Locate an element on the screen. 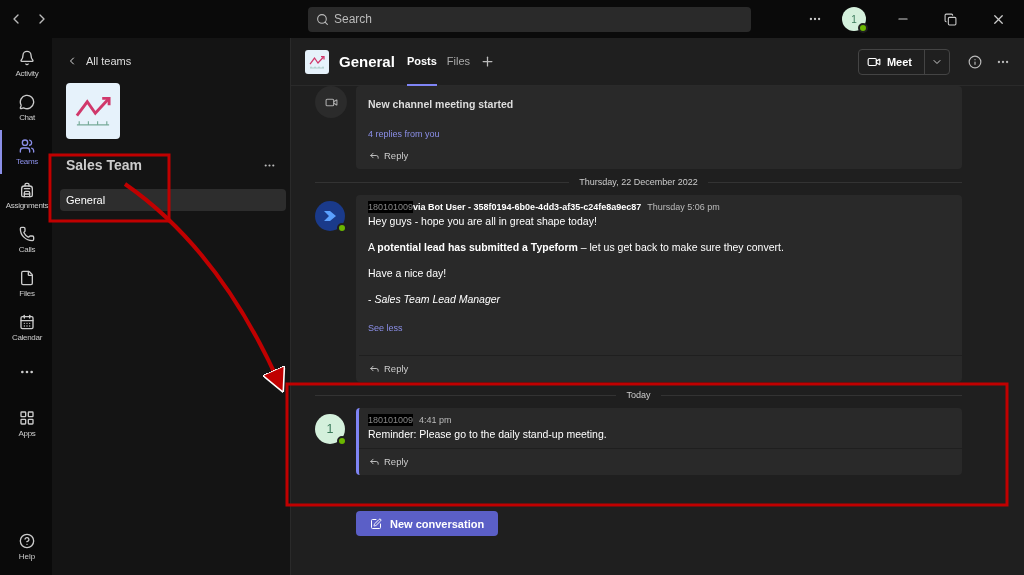  rail-label: Files is located at coordinates (27, 293).